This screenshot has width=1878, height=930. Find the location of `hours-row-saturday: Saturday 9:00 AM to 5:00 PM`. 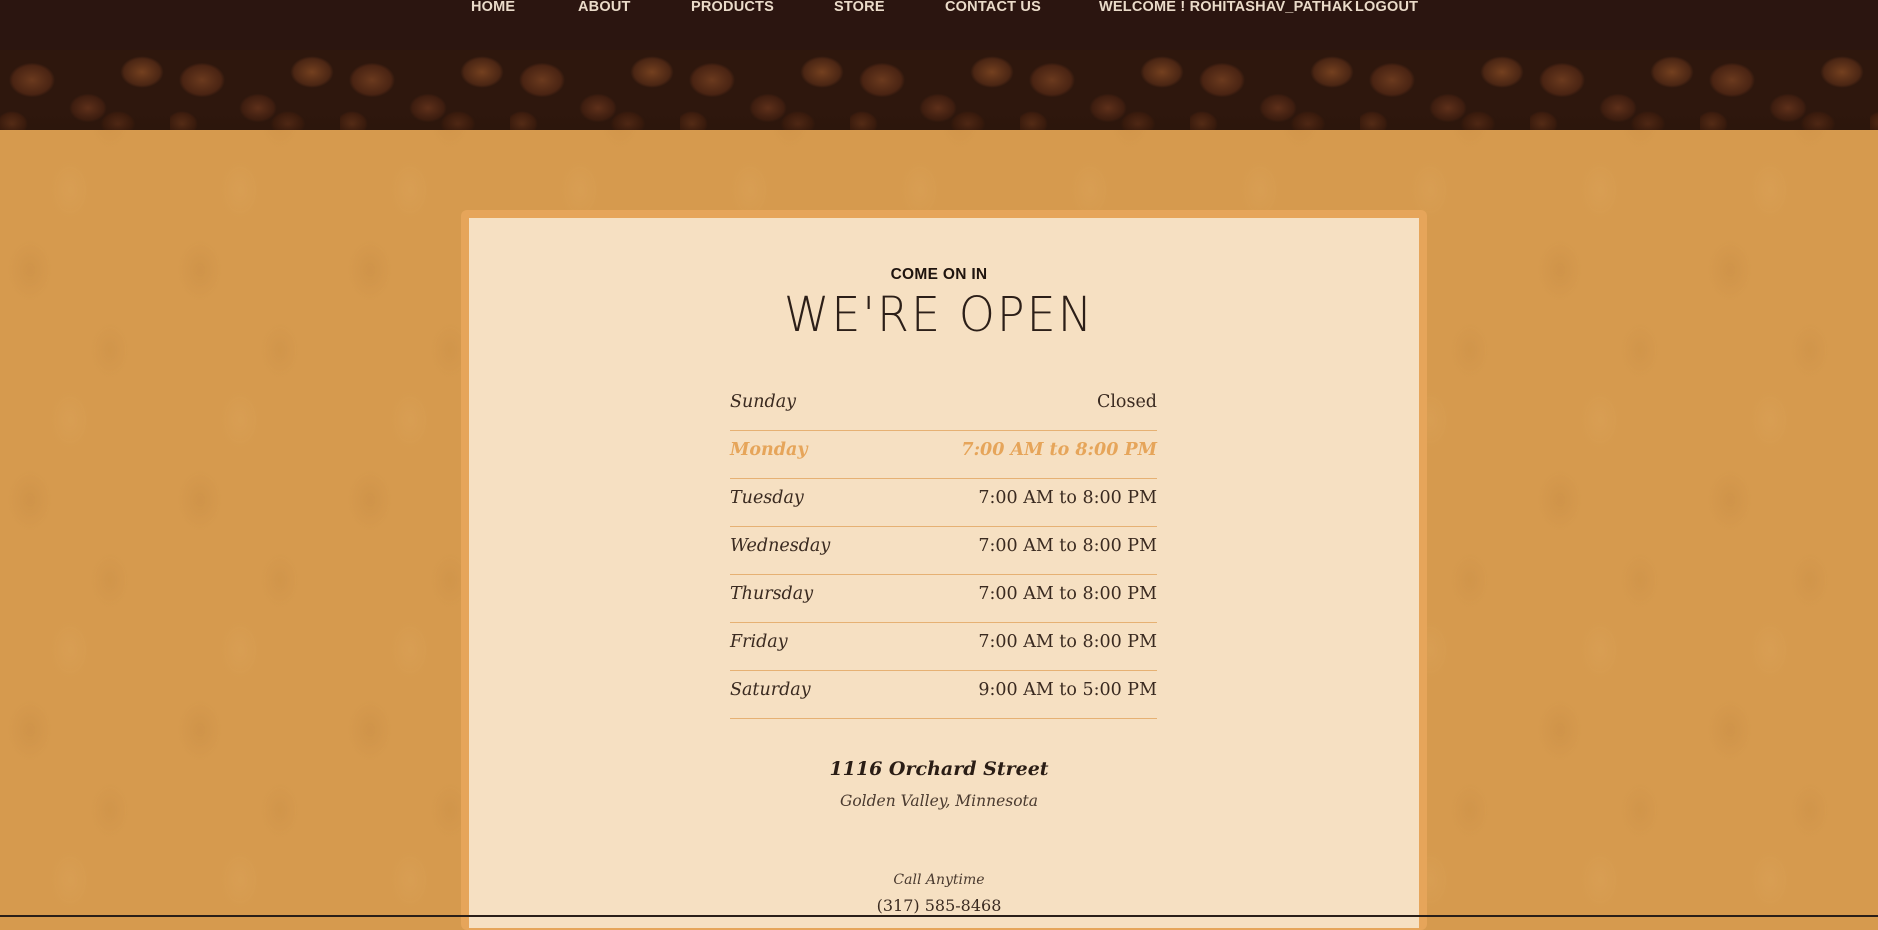

hours-row-saturday: Saturday 9:00 AM to 5:00 PM is located at coordinates (943, 695).